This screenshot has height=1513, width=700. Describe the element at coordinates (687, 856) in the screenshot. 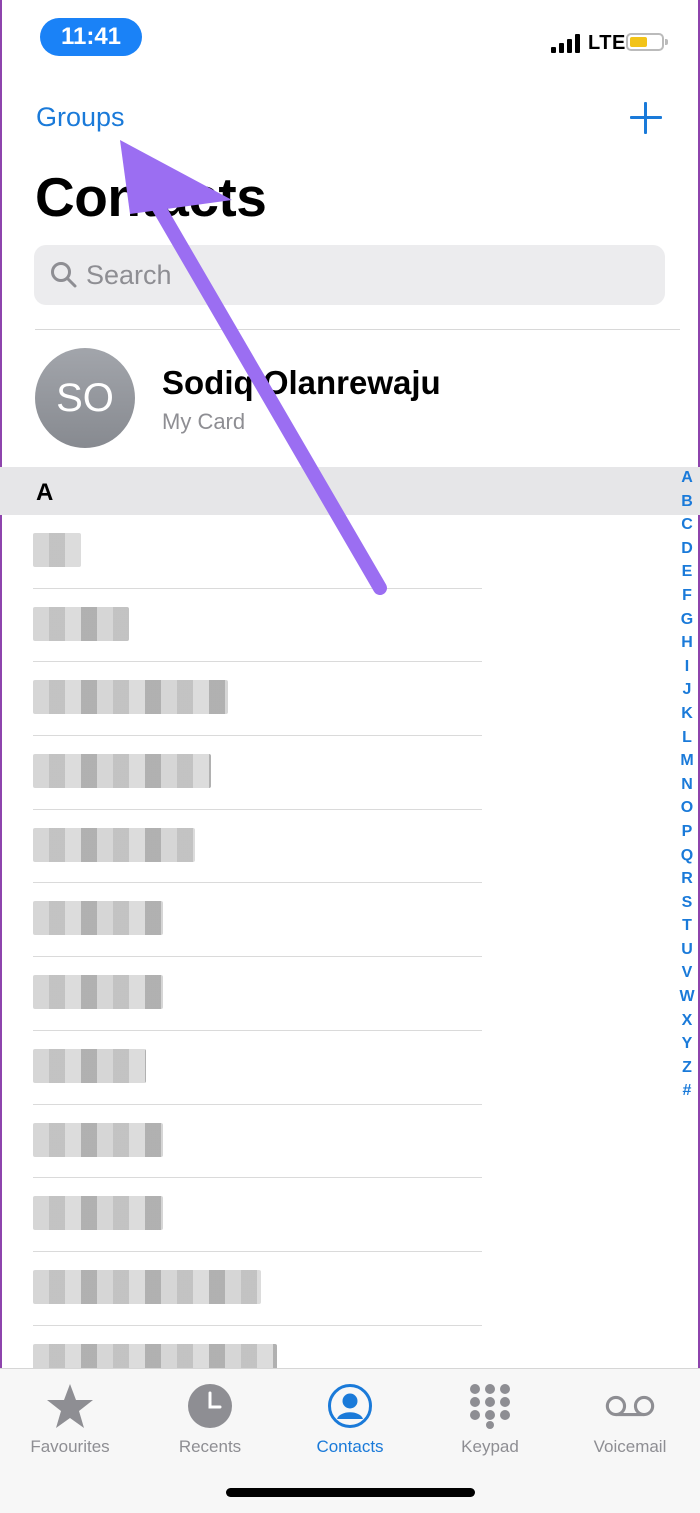

I see `index-letter: Q` at that location.